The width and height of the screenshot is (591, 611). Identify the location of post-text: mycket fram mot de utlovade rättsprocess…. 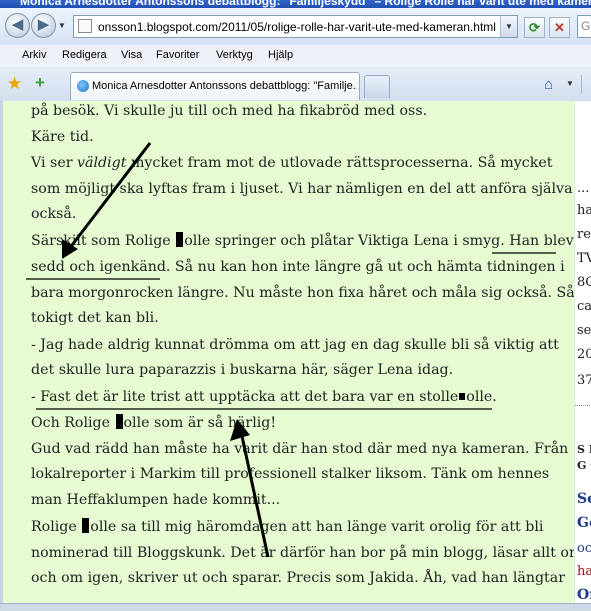
(339, 163).